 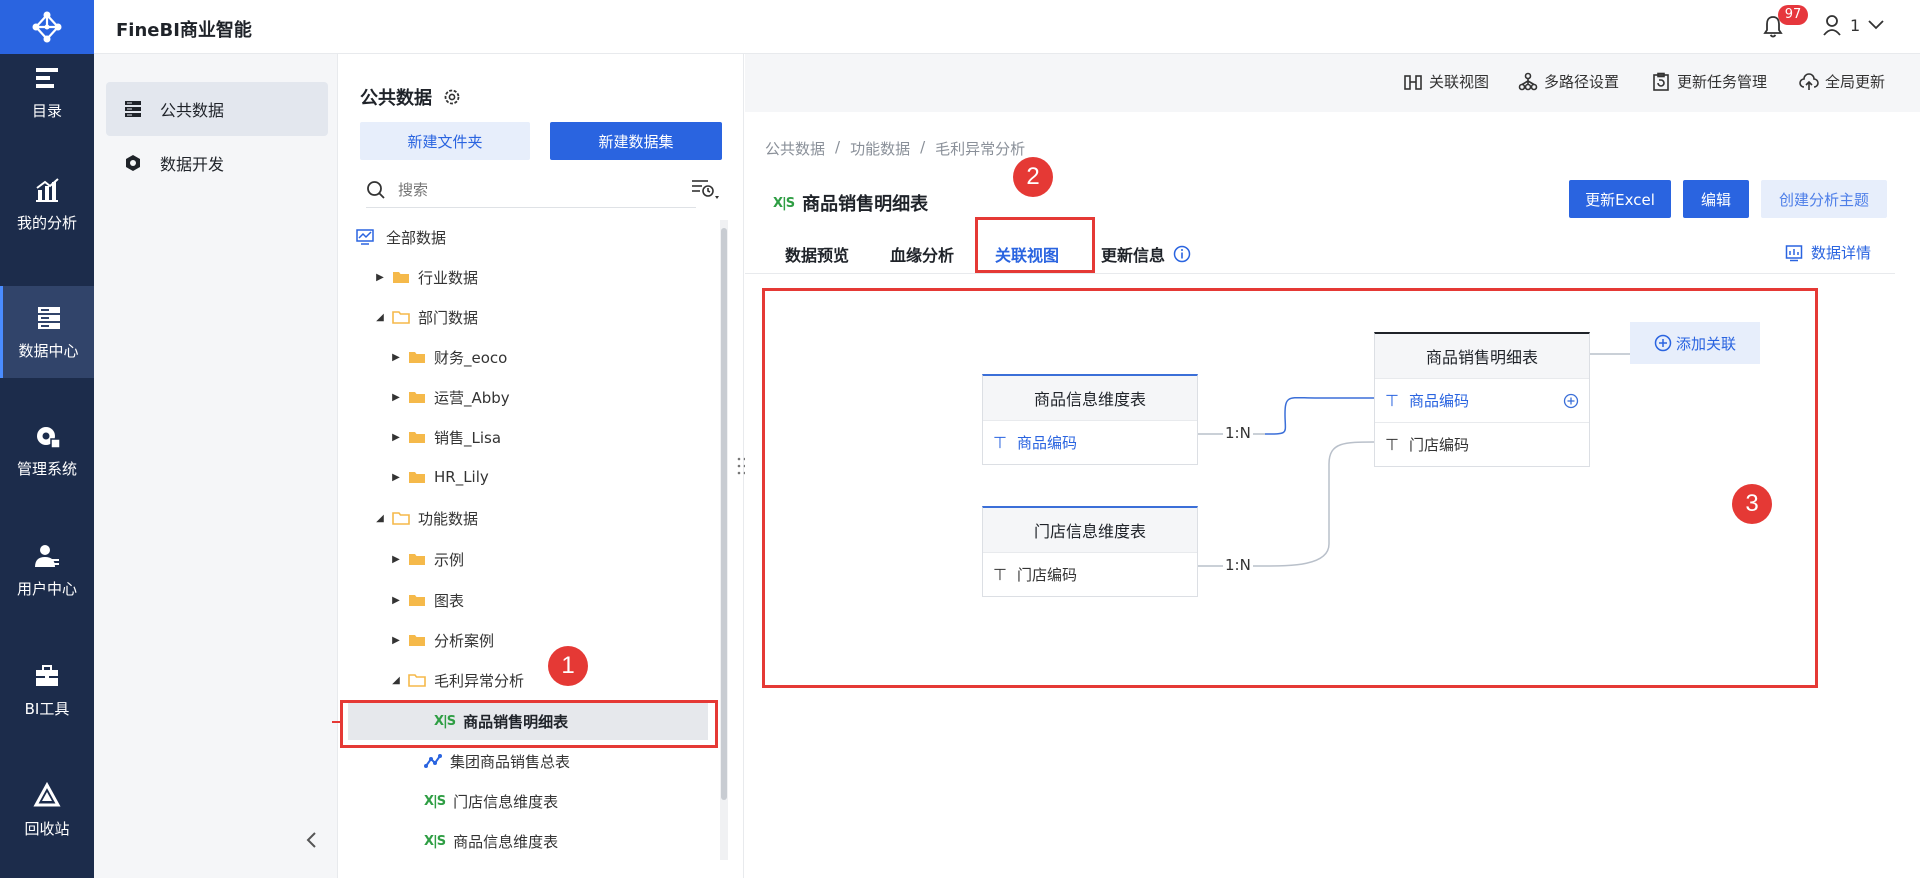 I want to click on chevron-down-icon, so click(x=1876, y=25).